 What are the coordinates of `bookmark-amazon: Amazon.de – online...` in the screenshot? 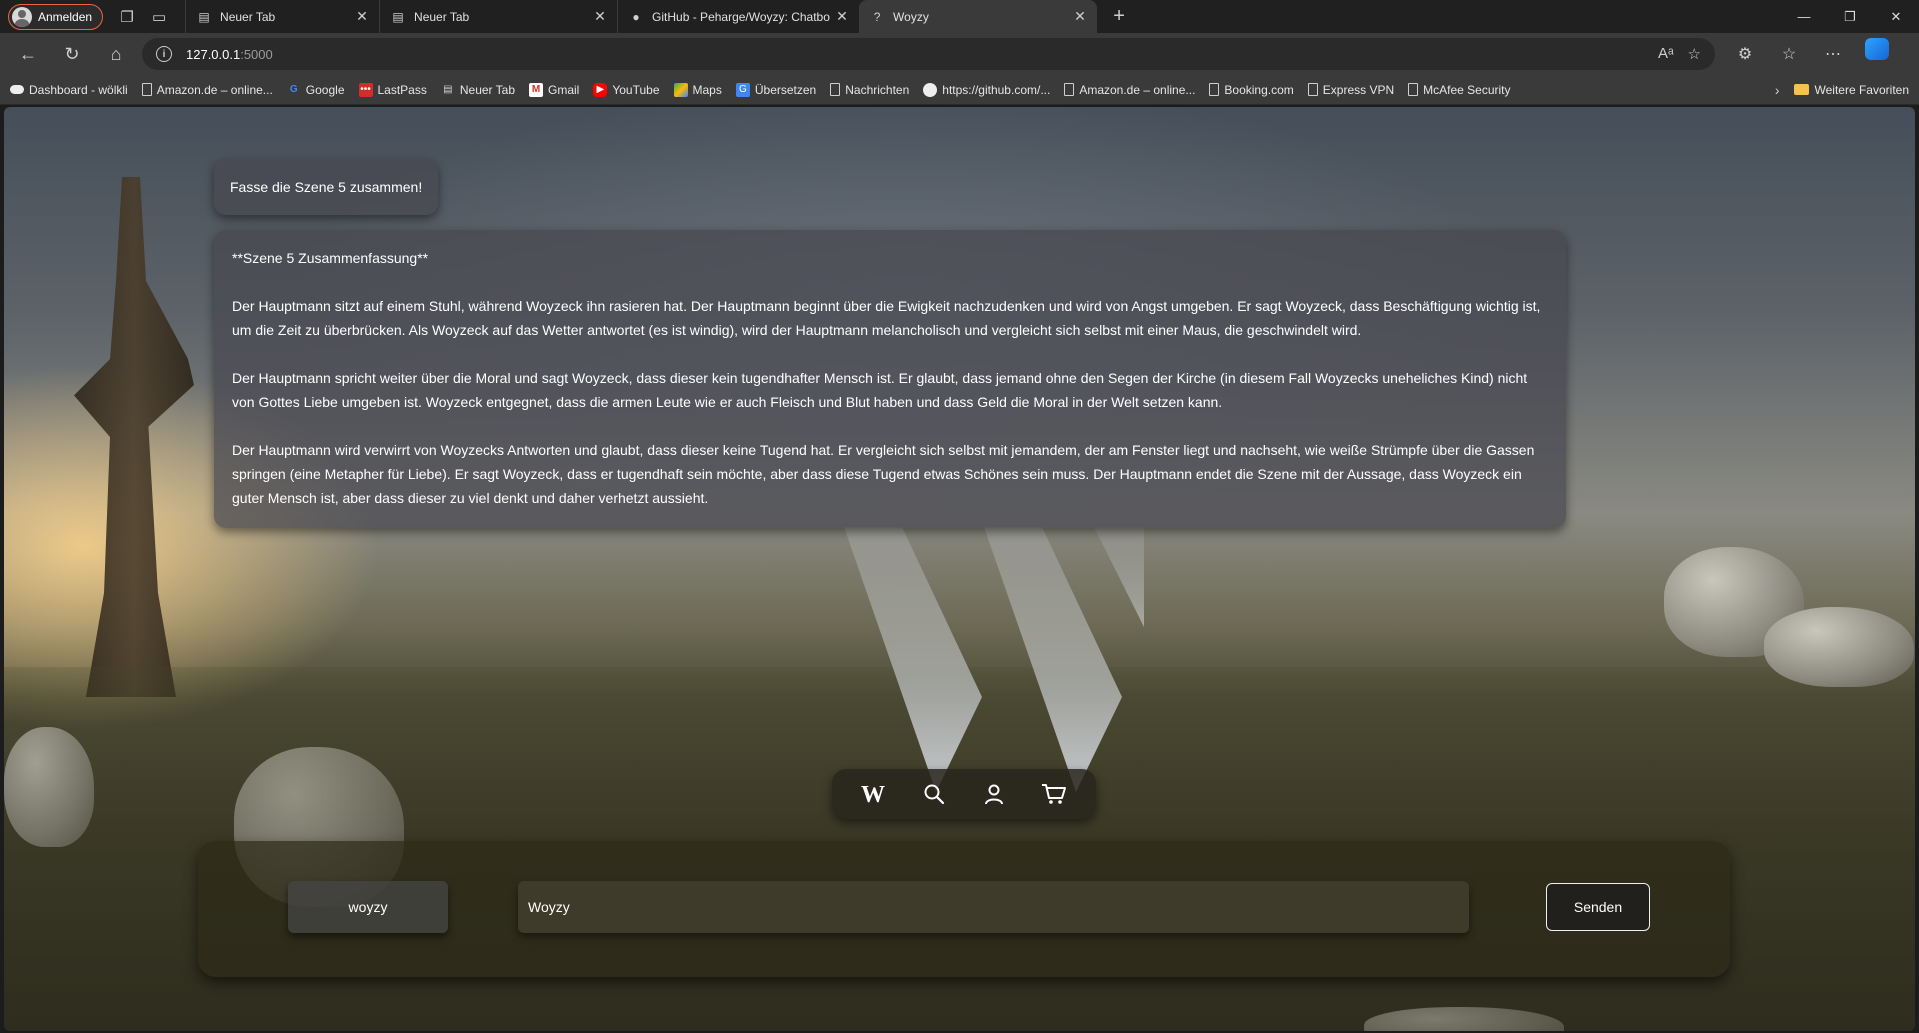 It's located at (211, 89).